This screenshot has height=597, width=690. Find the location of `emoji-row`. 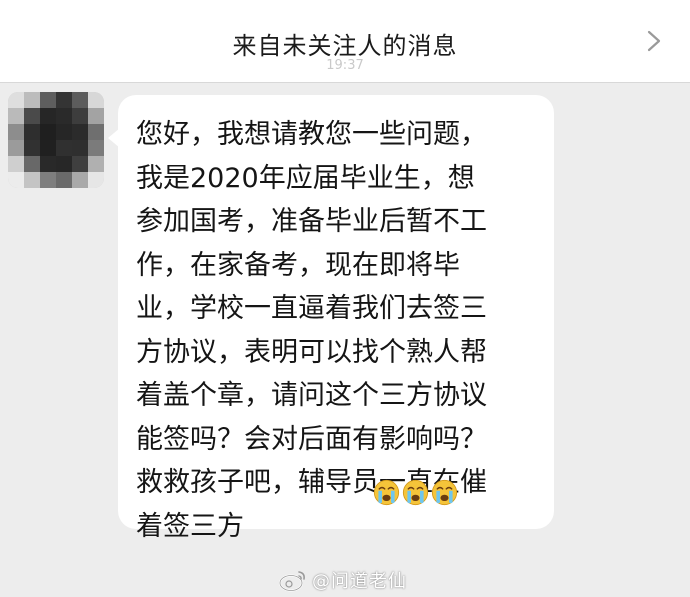

emoji-row is located at coordinates (415, 492).